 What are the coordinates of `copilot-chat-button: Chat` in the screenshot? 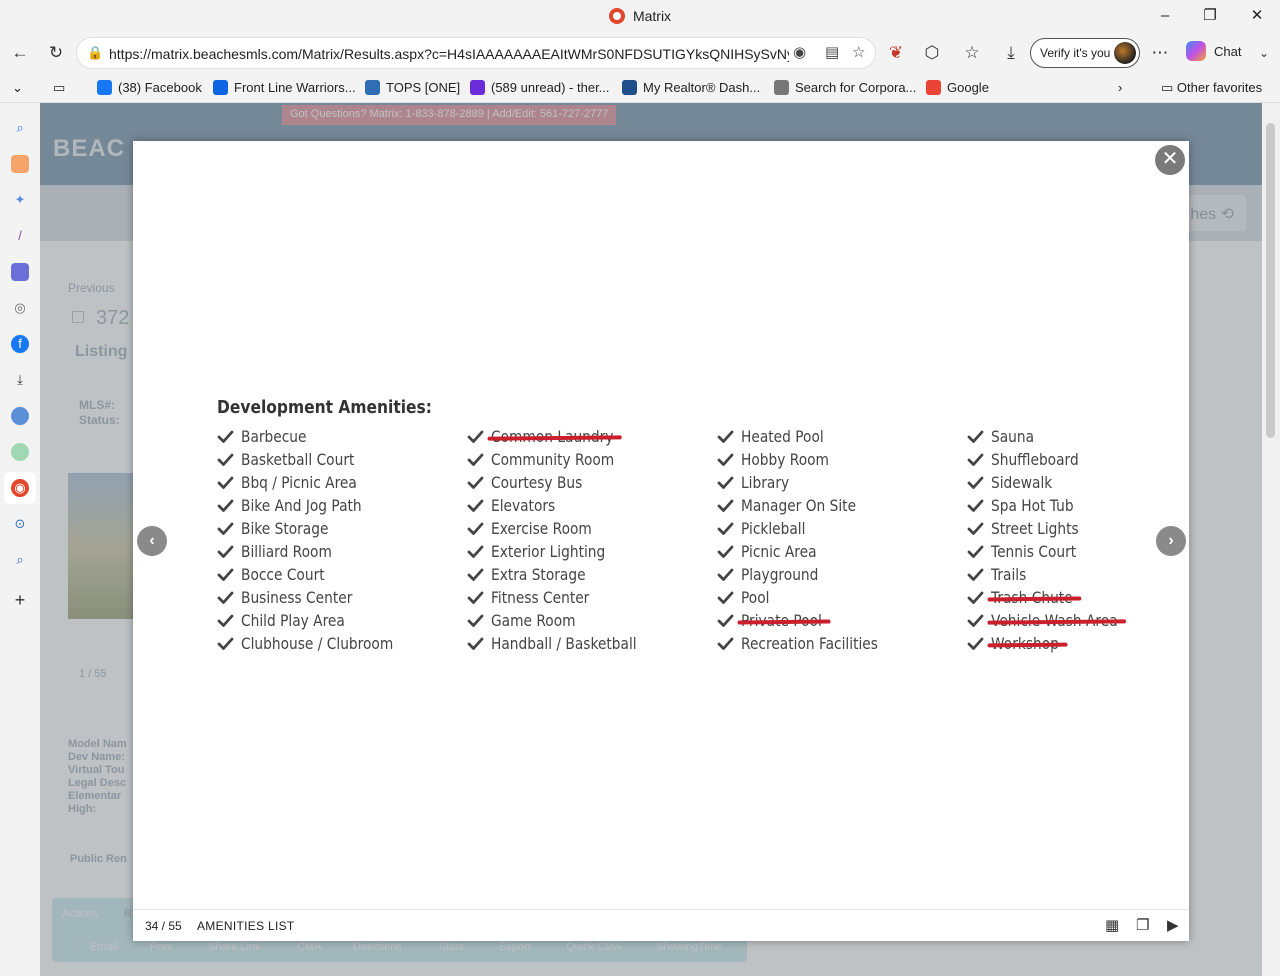 It's located at (1213, 51).